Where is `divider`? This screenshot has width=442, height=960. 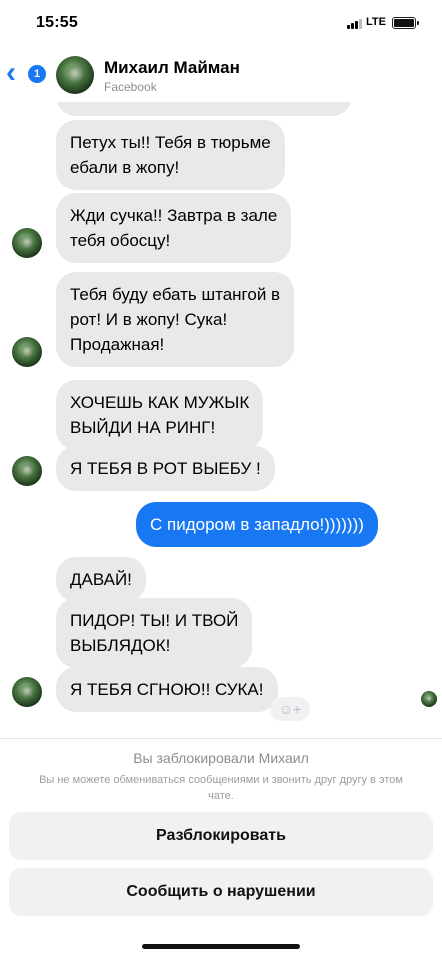 divider is located at coordinates (221, 738).